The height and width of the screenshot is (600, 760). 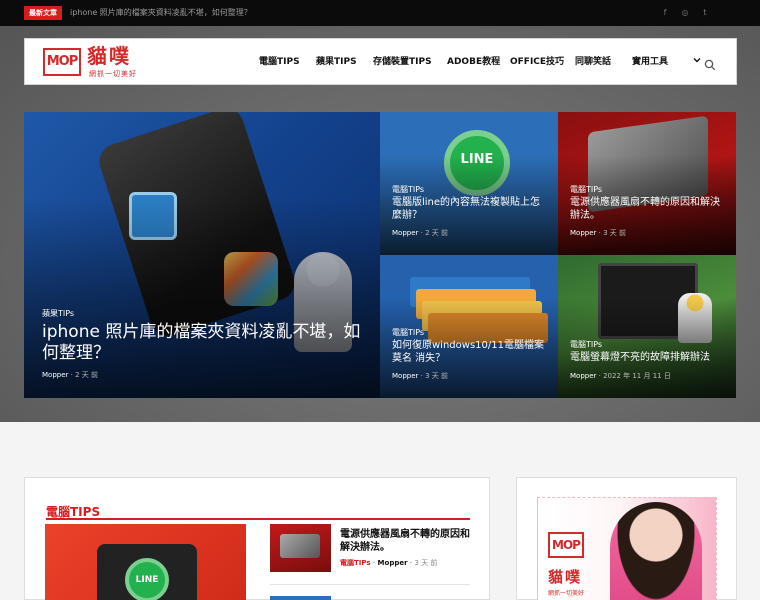 I want to click on post-title: 如何復原windows10/11電腦檔案 莫名 消失？, so click(x=472, y=352).